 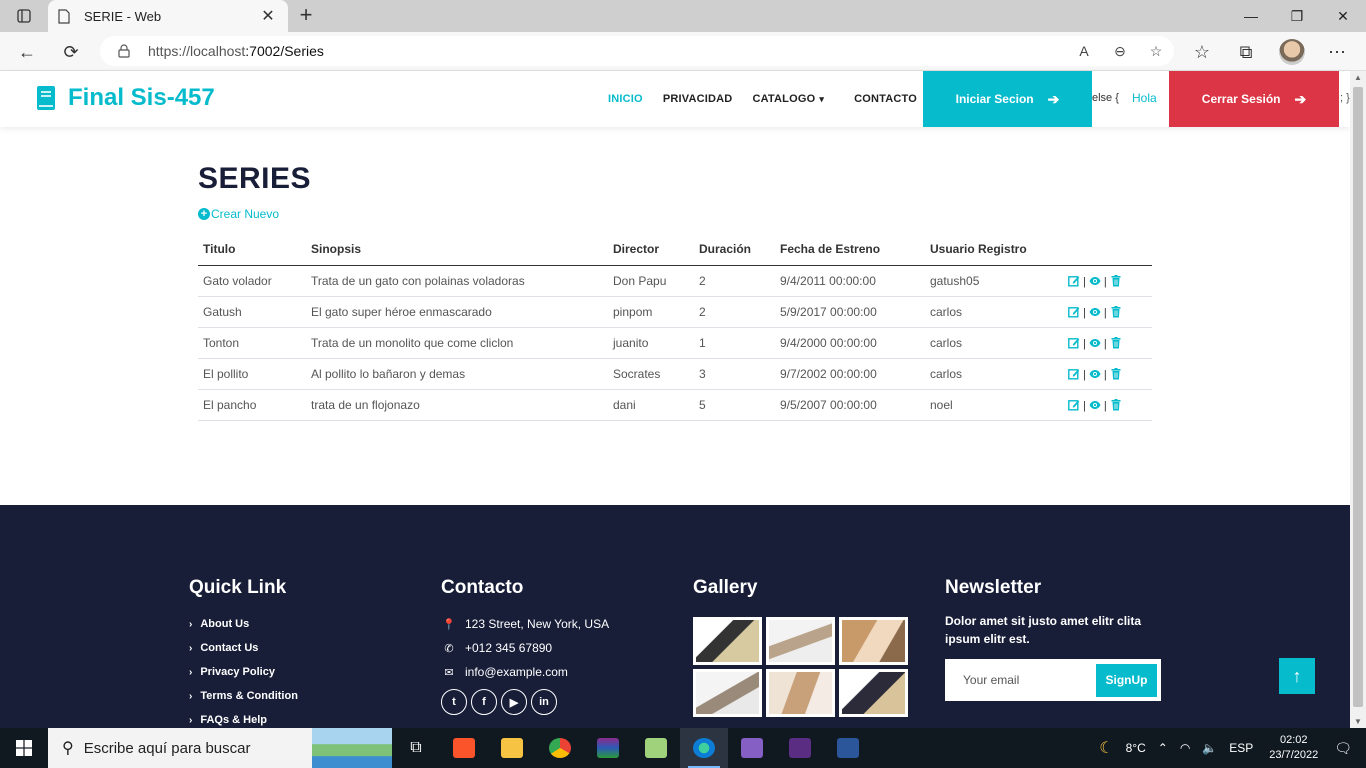 What do you see at coordinates (1144, 98) in the screenshot?
I see `hola-link: Hola` at bounding box center [1144, 98].